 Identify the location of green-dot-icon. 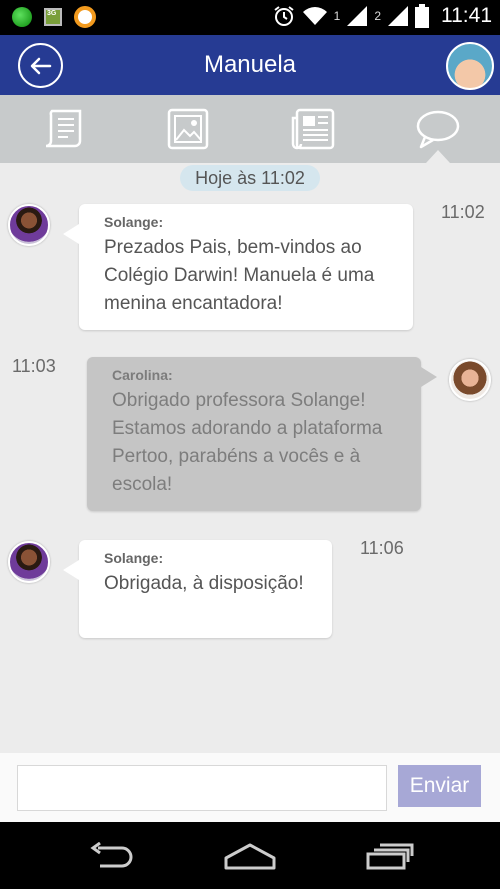
(22, 17).